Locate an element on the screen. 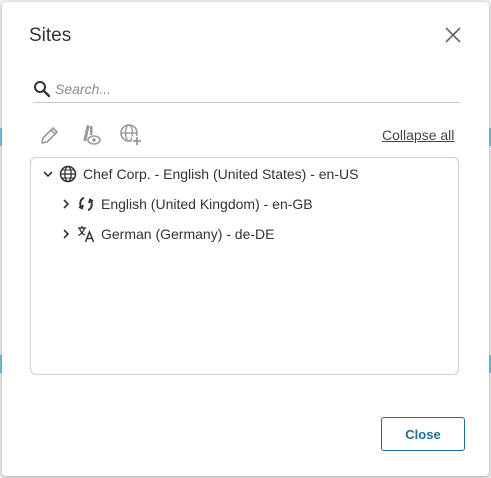  chevron-down-icon is located at coordinates (48, 174).